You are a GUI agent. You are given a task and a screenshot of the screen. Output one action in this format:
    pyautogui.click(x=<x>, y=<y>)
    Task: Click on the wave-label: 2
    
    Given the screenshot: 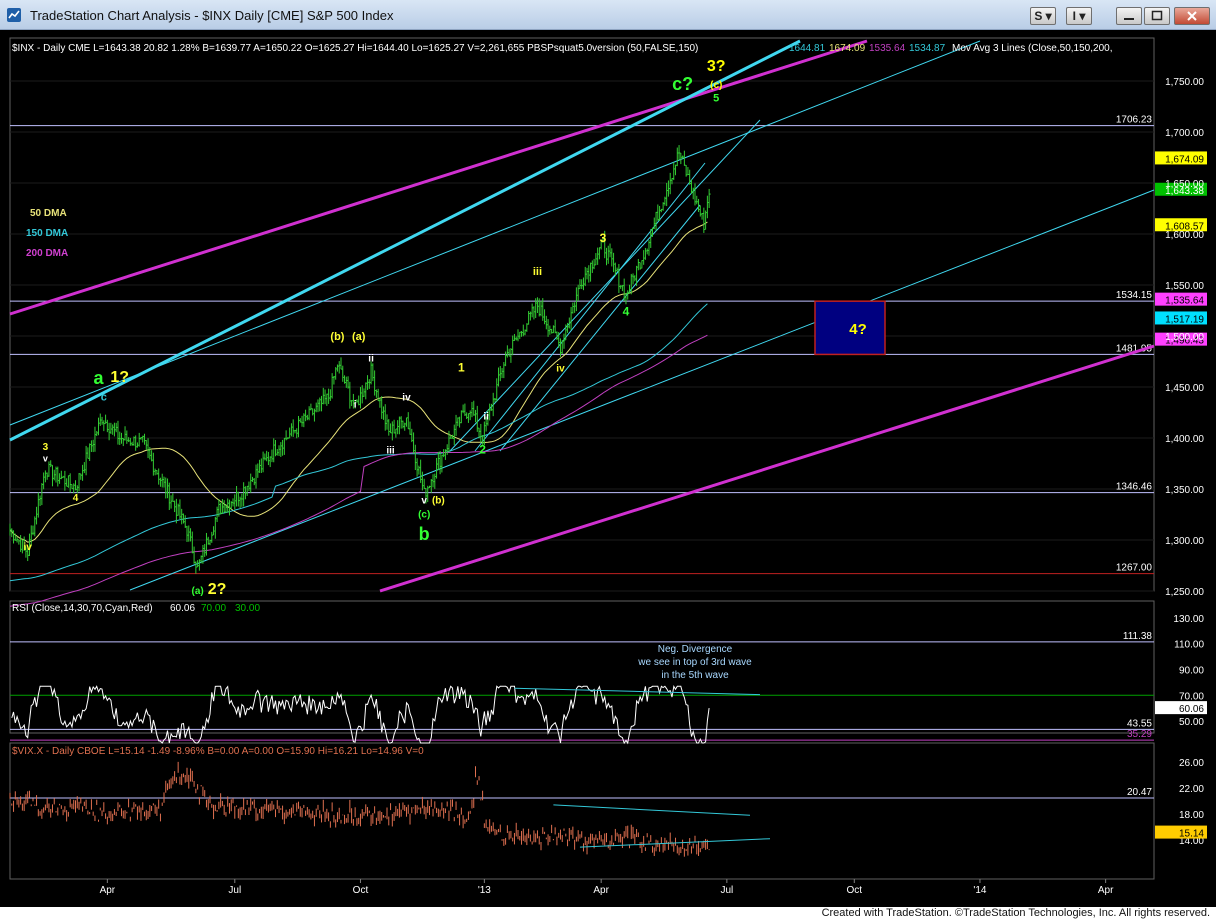 What is the action you would take?
    pyautogui.click(x=482, y=449)
    